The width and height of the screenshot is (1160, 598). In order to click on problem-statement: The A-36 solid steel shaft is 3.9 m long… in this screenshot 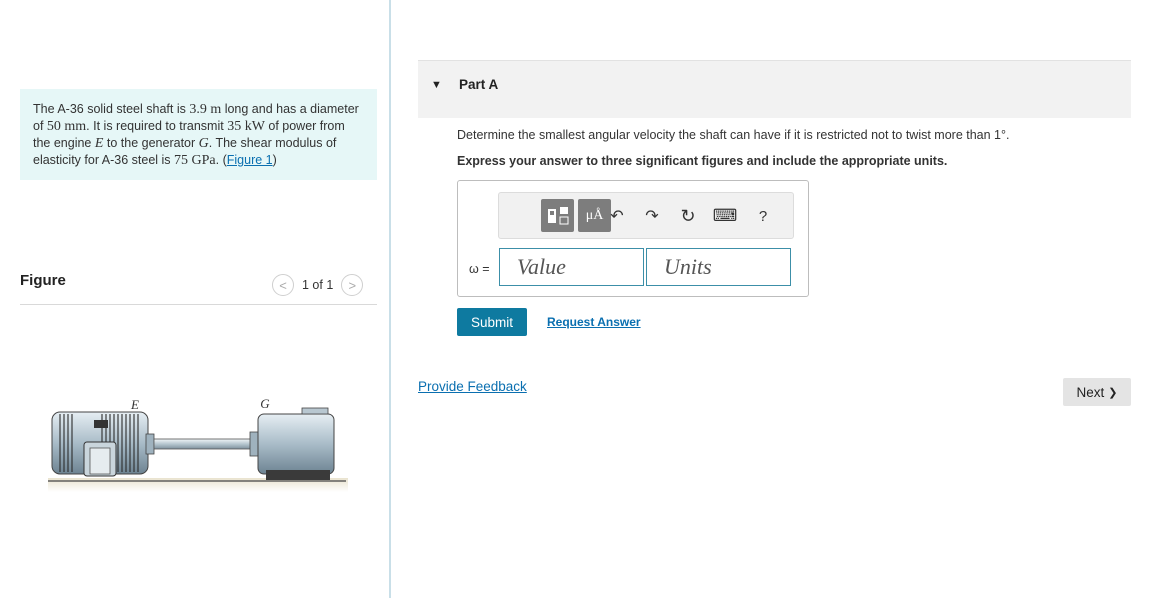, I will do `click(198, 134)`.